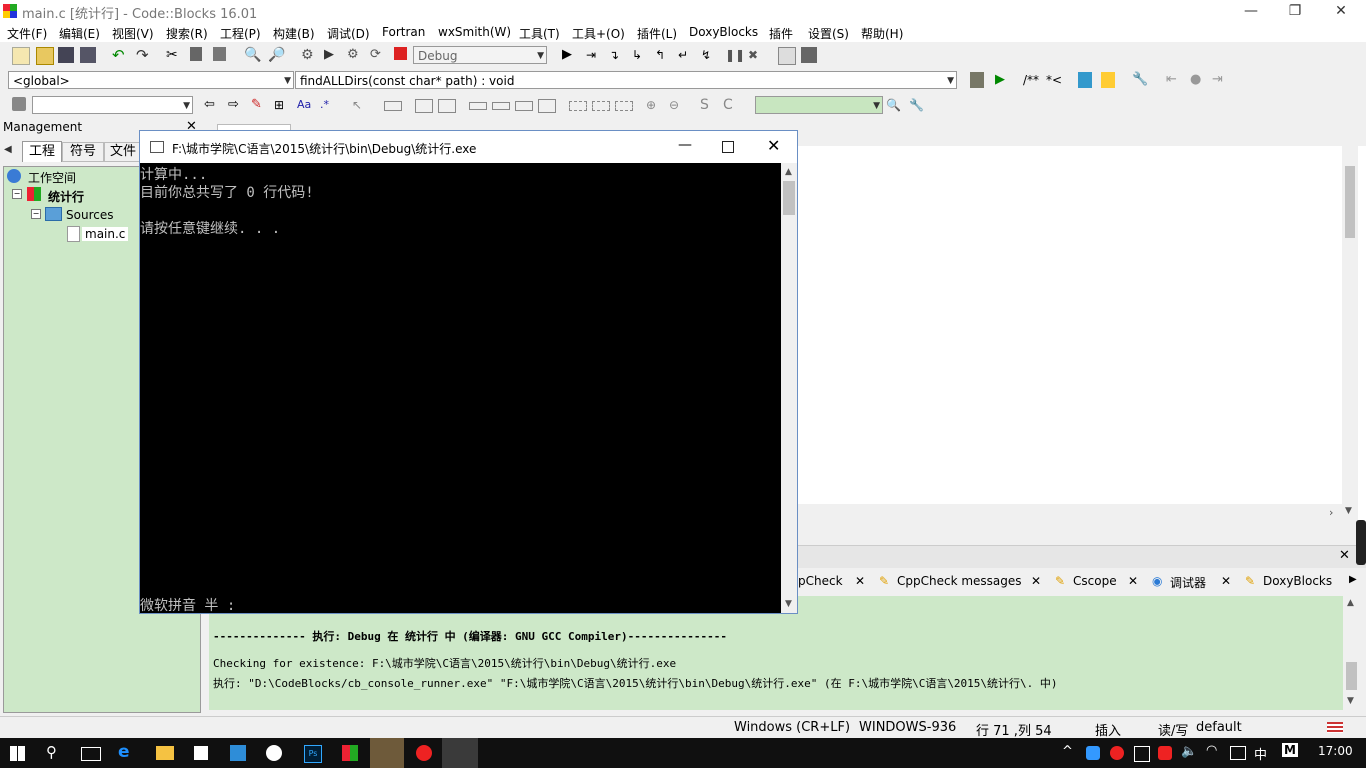  I want to click on image-shape-icon, so click(424, 106).